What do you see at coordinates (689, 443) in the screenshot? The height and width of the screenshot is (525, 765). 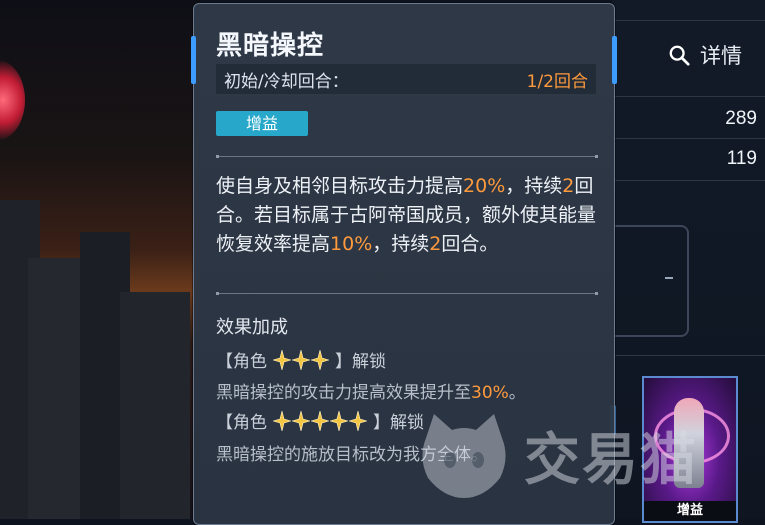 I see `character-figure` at bounding box center [689, 443].